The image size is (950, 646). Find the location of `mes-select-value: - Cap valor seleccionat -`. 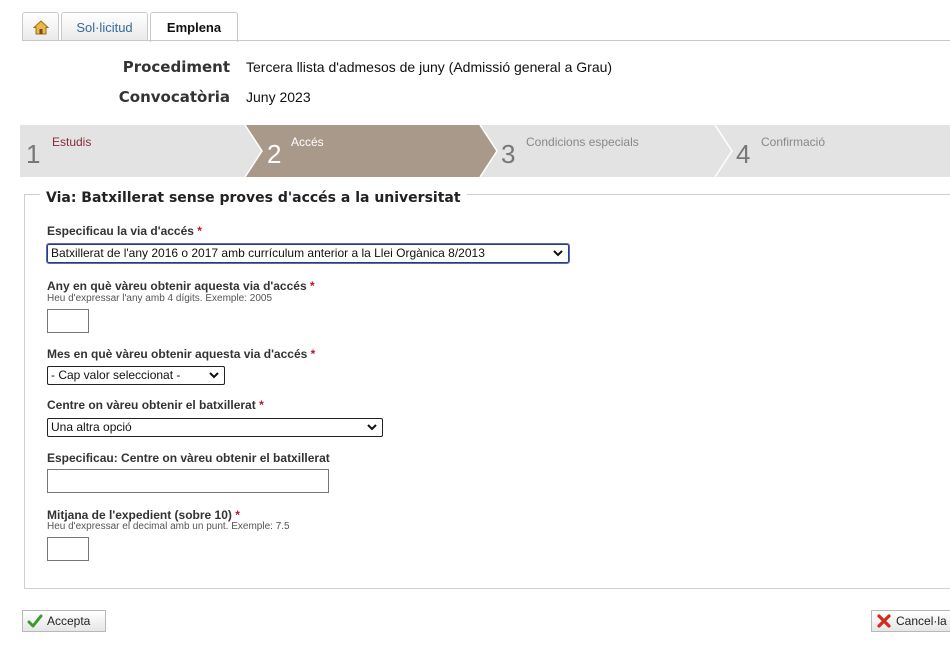

mes-select-value: - Cap valor seleccionat - is located at coordinates (116, 375).